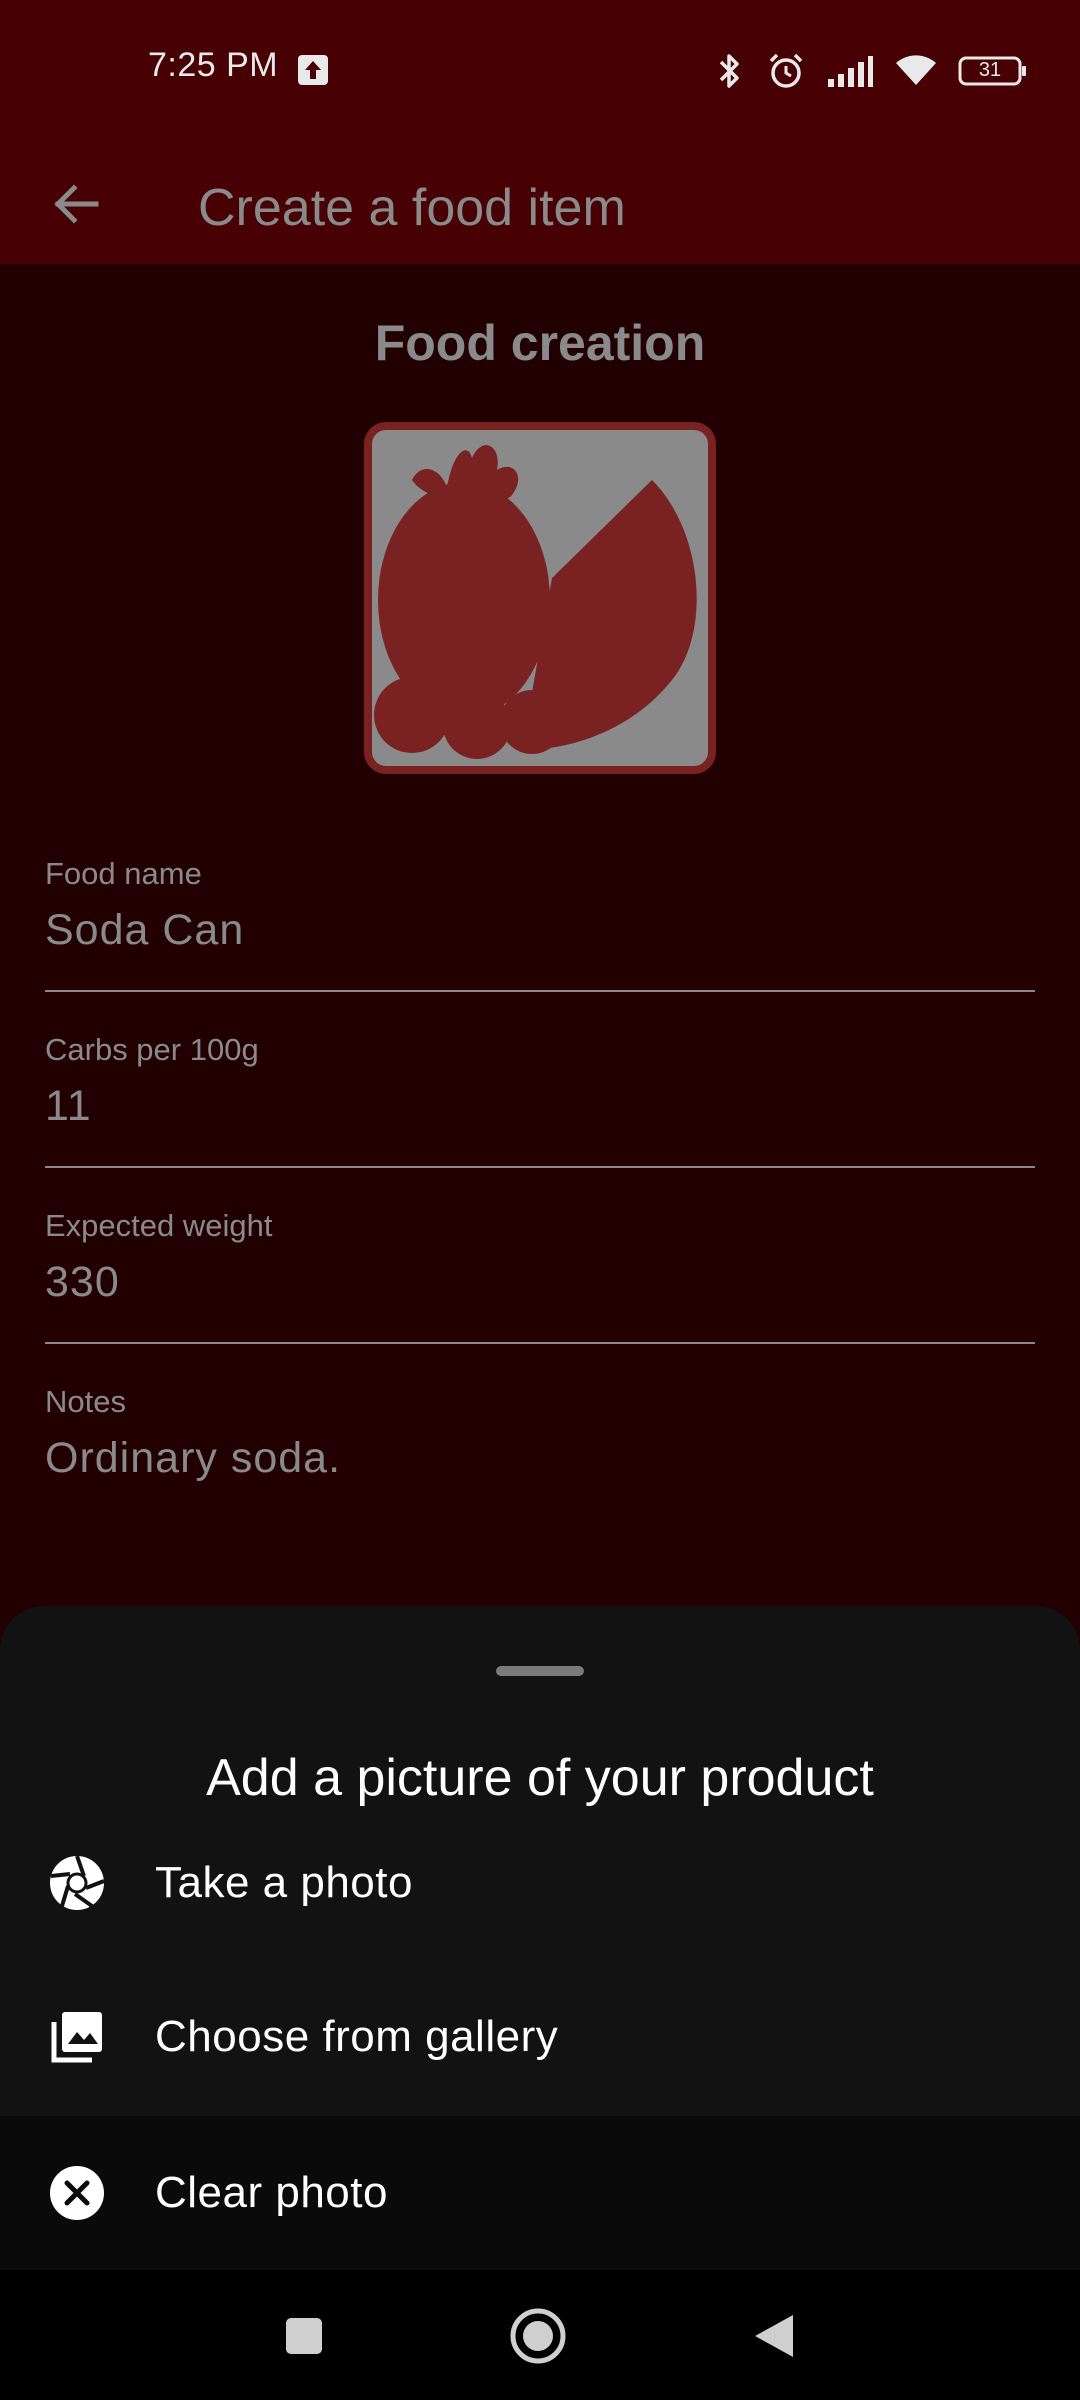 The height and width of the screenshot is (2400, 1080). What do you see at coordinates (82, 1282) in the screenshot?
I see `expected-weight-value: 330` at bounding box center [82, 1282].